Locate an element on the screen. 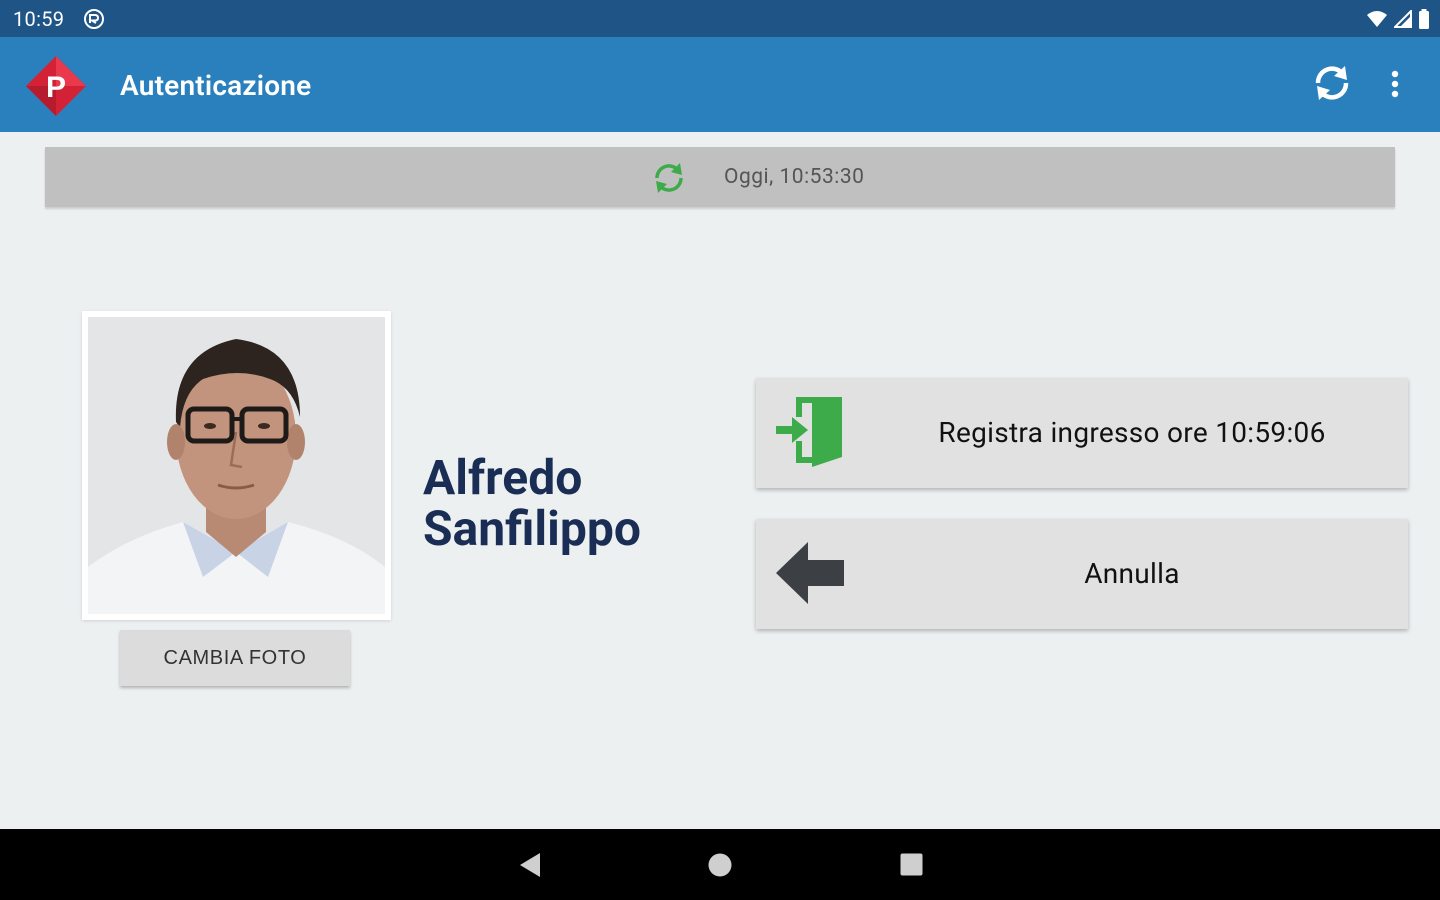  register-entry-label: Registra ingresso ore 10:59:06 is located at coordinates (1132, 432).